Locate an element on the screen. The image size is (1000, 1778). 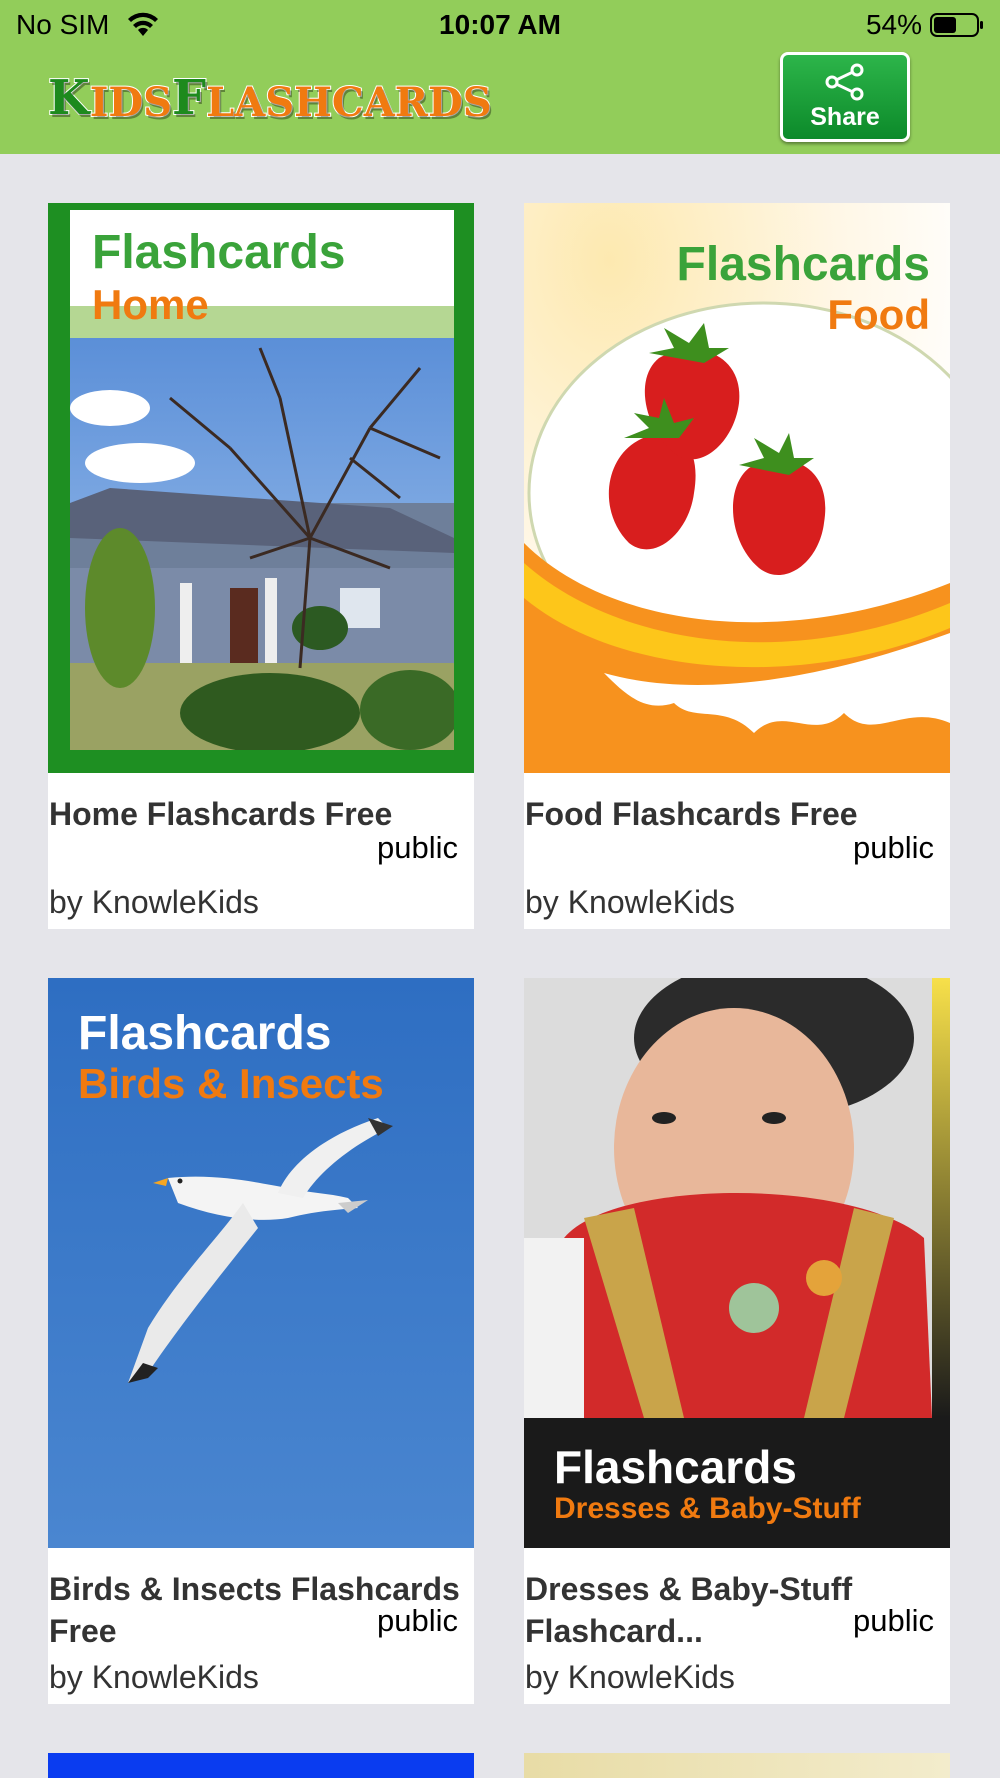
share-button: Share is located at coordinates (845, 97).